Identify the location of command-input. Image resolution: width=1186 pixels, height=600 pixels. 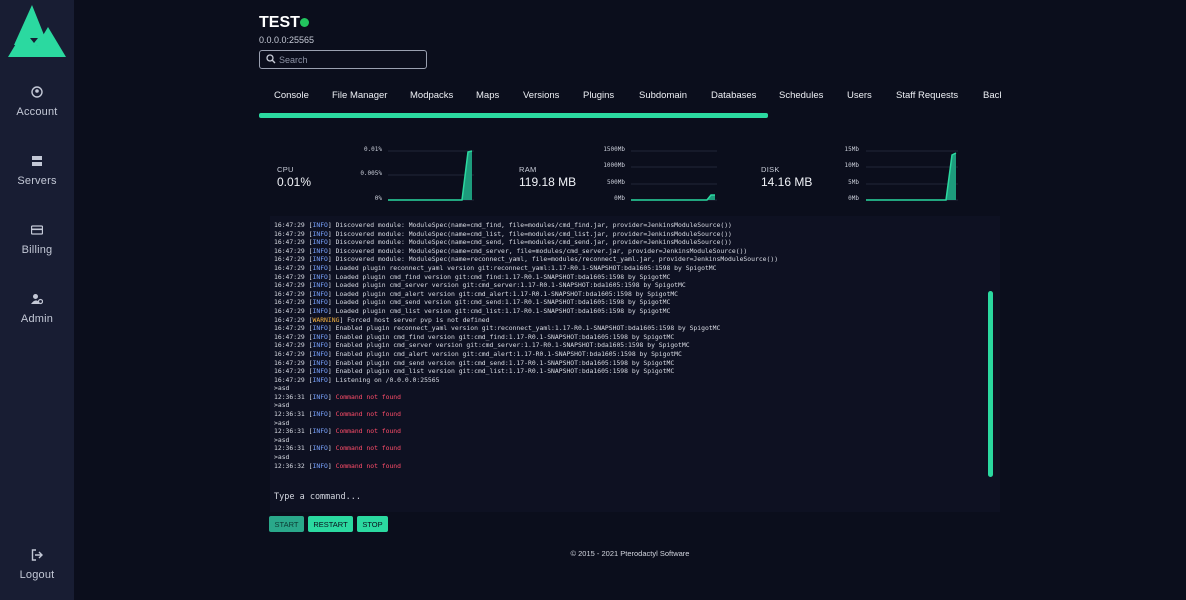
(624, 497).